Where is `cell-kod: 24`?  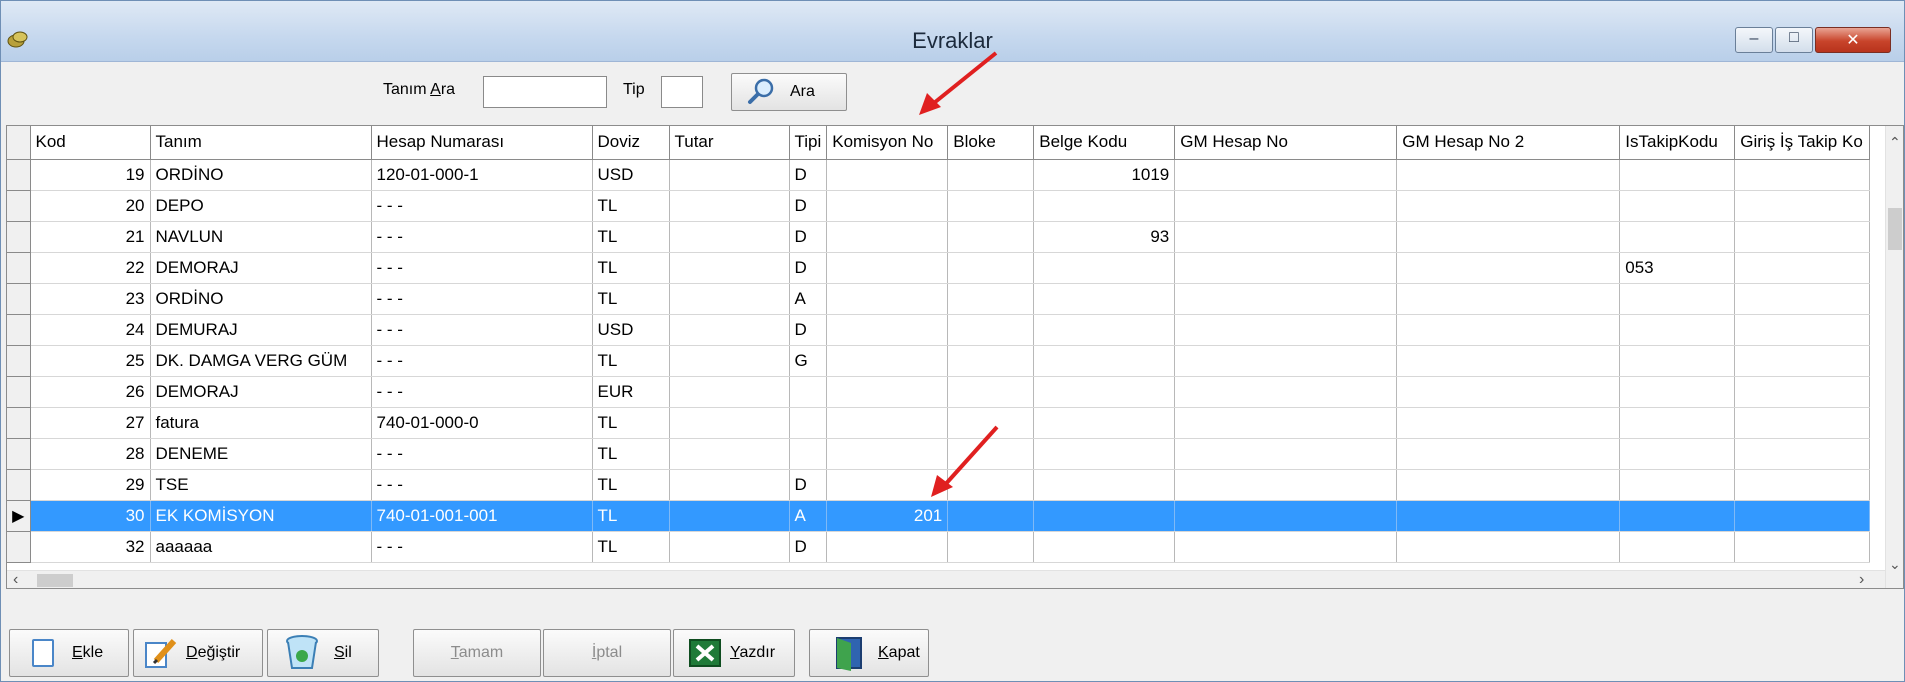 cell-kod: 24 is located at coordinates (90, 330).